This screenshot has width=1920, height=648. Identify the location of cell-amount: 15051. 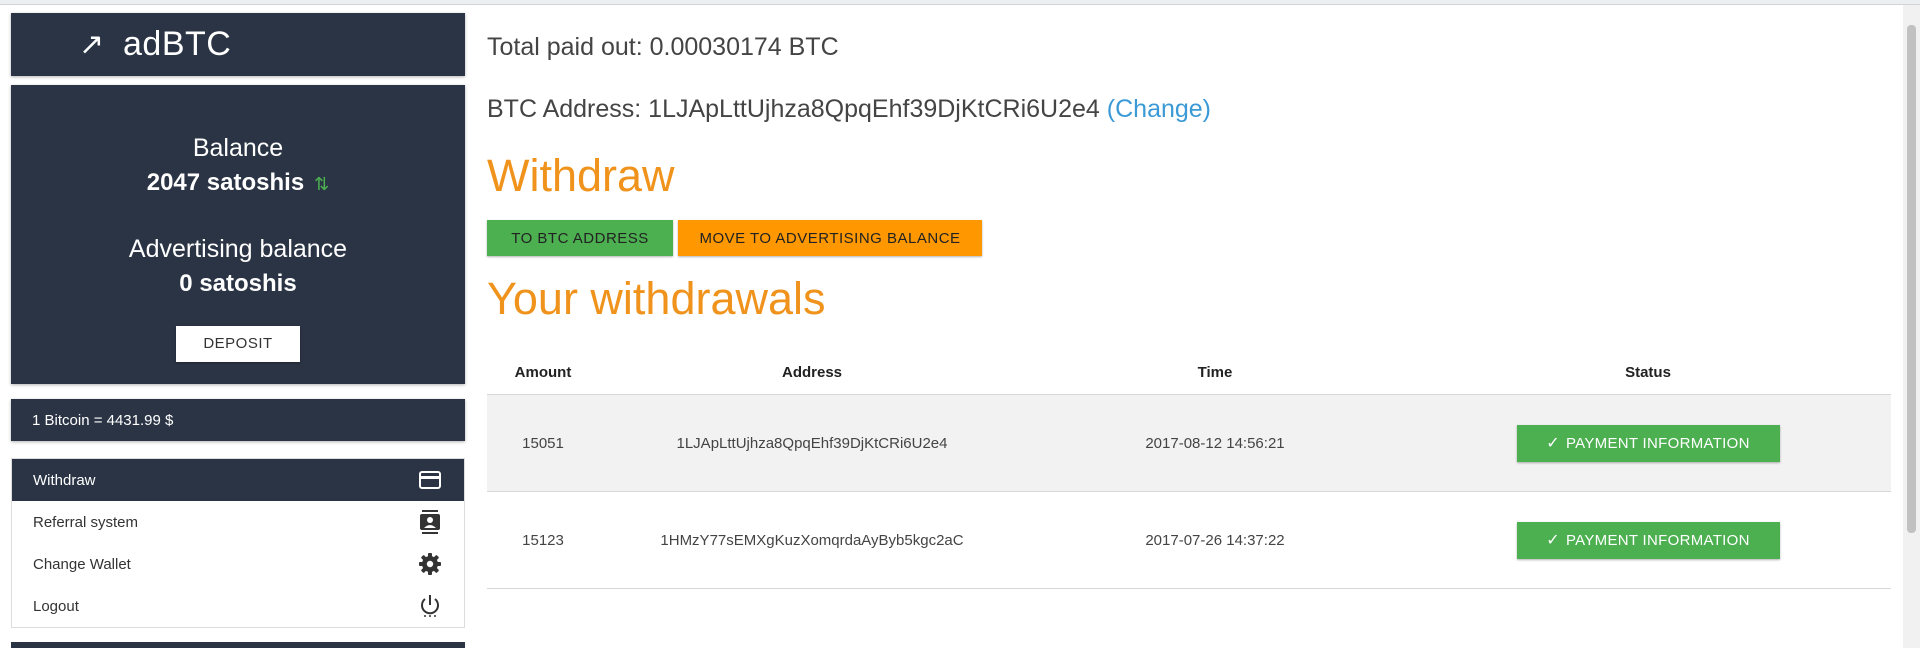
(543, 443).